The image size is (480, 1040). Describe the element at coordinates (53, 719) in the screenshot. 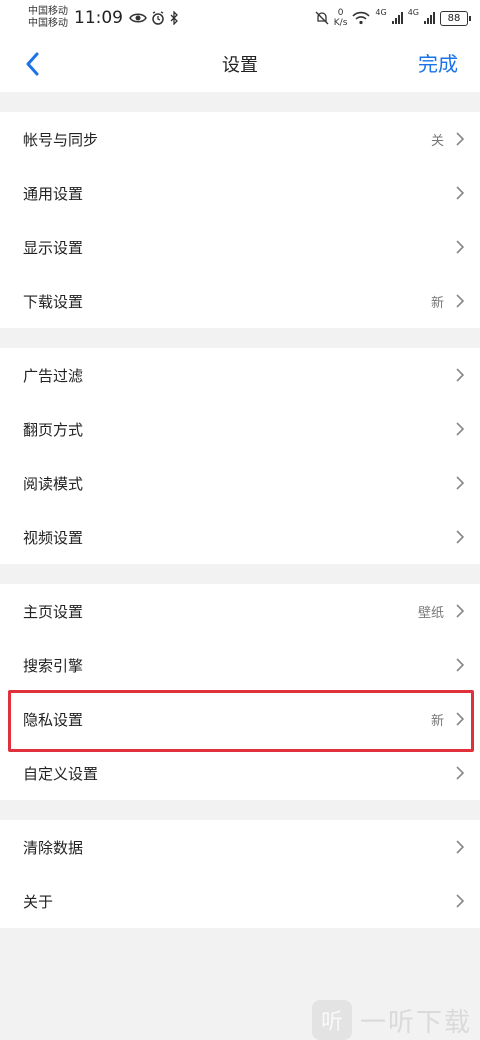

I see `settings-row-label: 隐私设置` at that location.